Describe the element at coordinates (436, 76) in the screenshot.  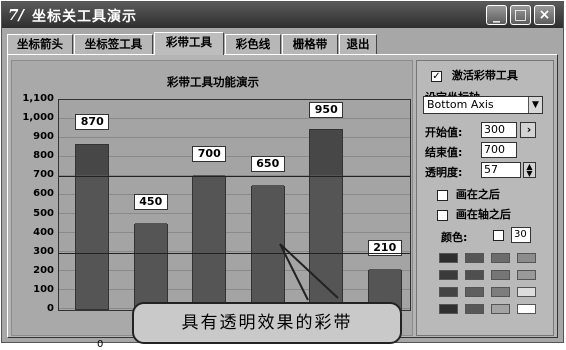
I see `enable-band-checkbox: ✓` at that location.